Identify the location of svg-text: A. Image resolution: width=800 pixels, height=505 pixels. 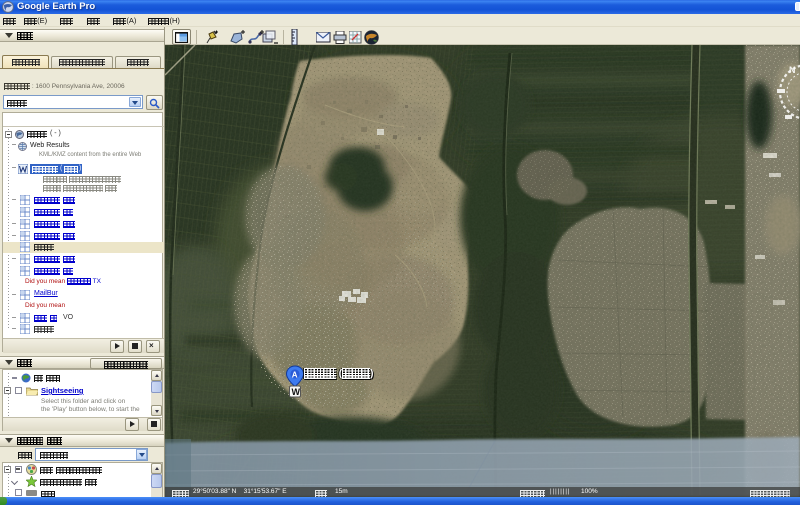
(295, 374).